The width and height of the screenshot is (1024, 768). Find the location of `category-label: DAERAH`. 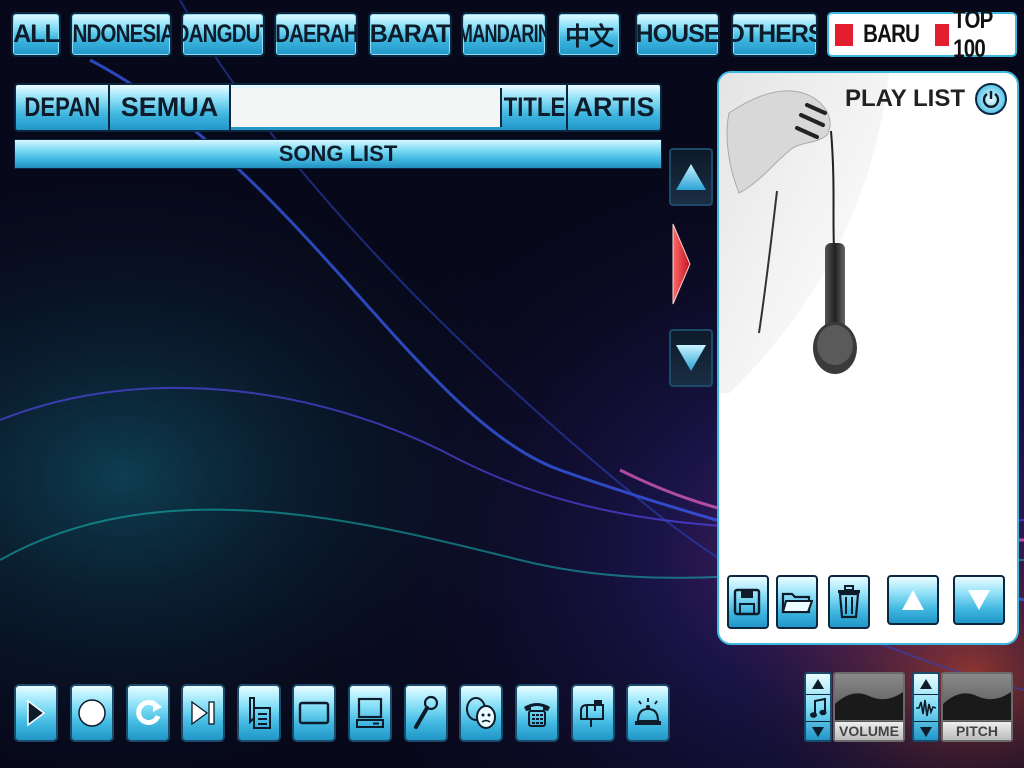

category-label: DAERAH is located at coordinates (316, 34).